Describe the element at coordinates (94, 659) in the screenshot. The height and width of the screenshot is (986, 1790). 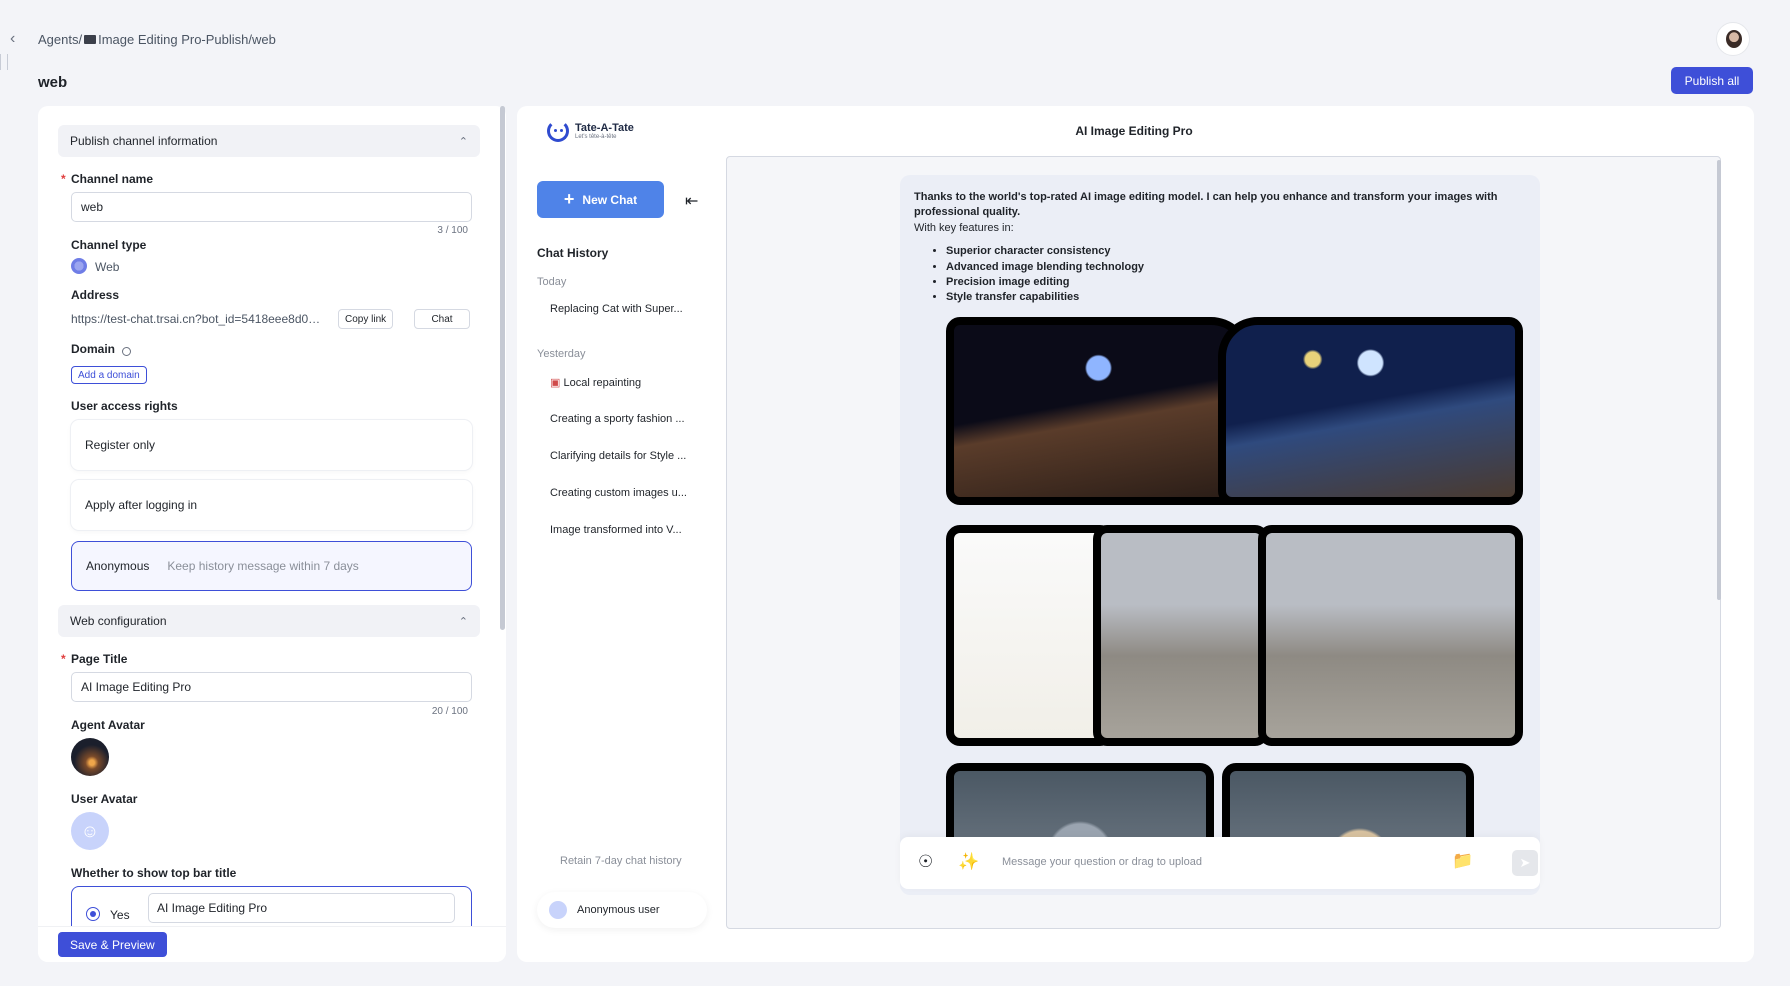
I see `page-title-label: * Page Title` at that location.